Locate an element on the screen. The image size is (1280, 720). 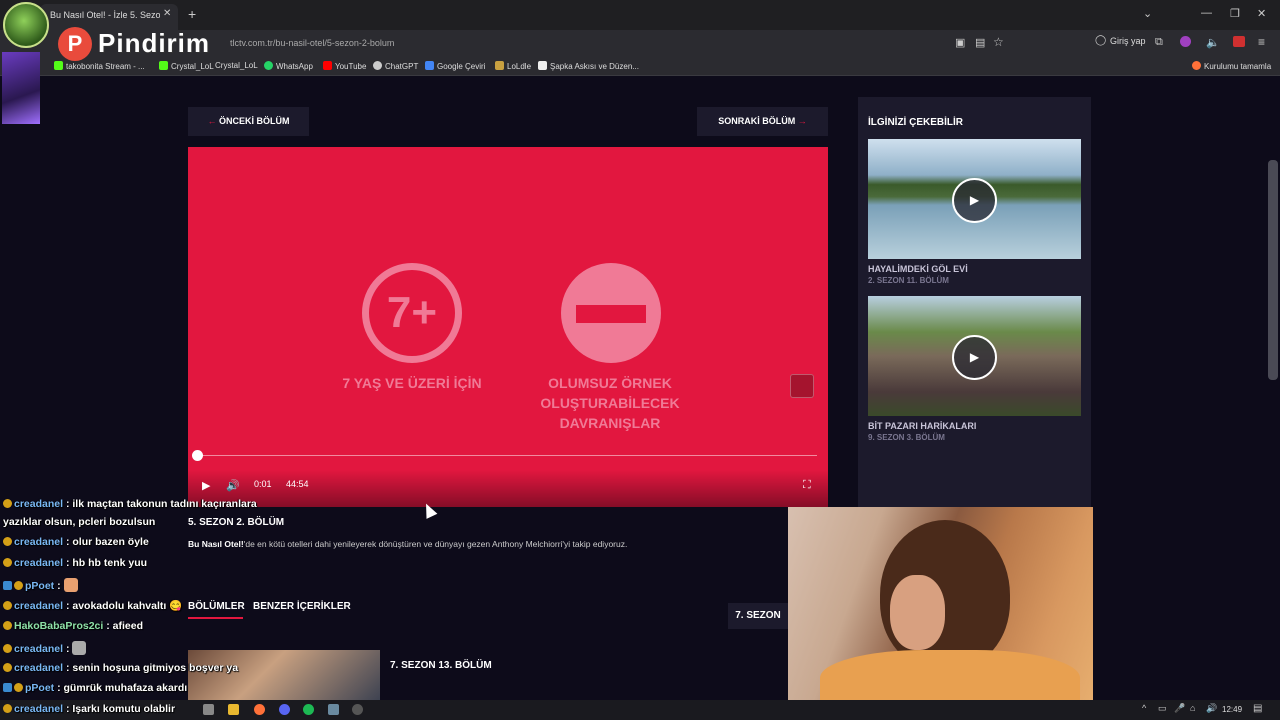
negative-label-line3: DAVRANIŞLAR is located at coordinates (610, 423).